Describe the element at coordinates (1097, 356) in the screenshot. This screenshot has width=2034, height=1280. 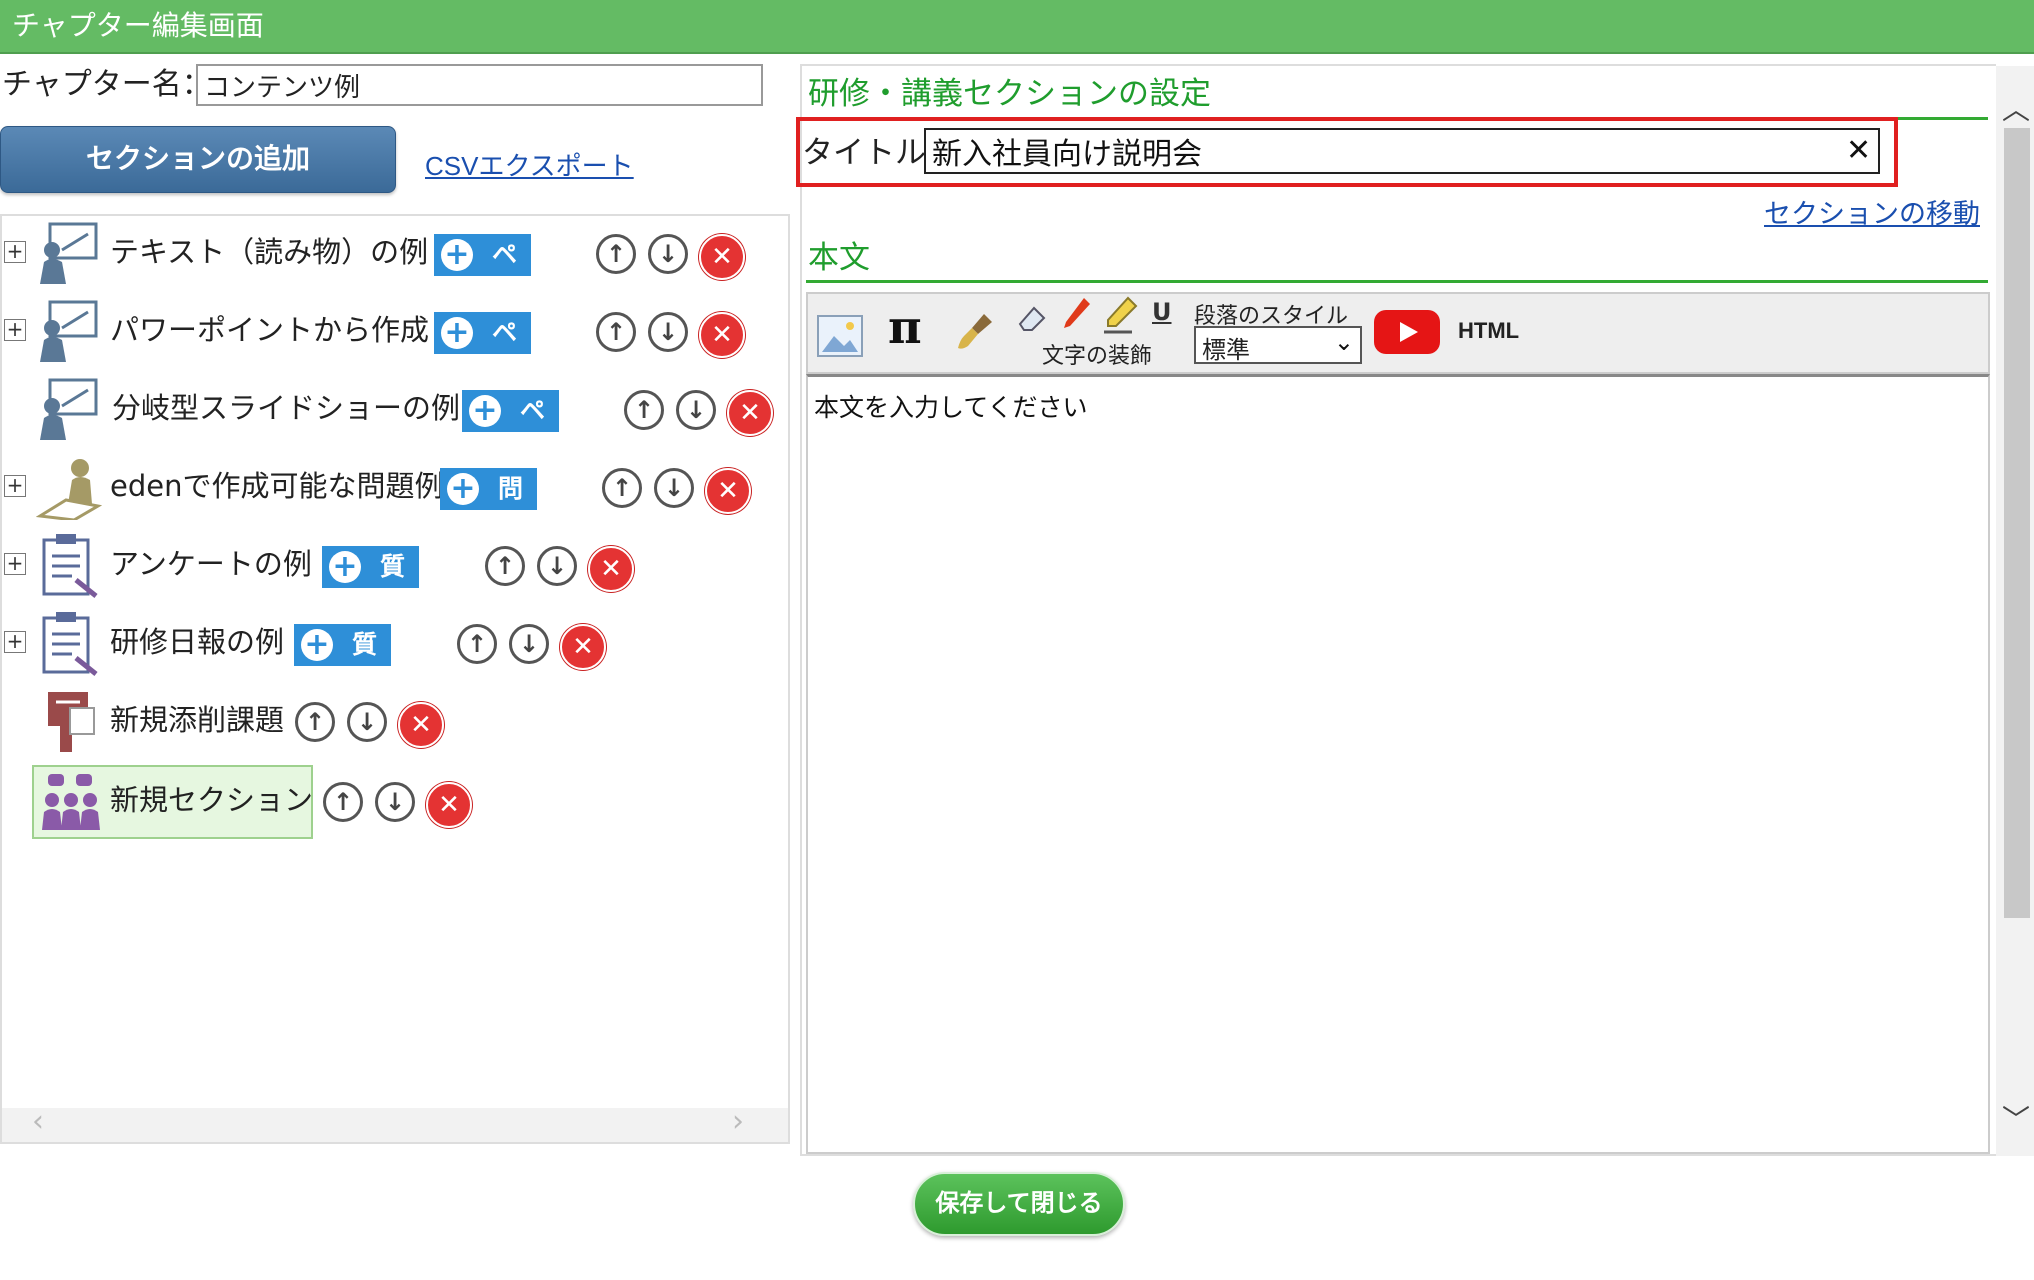
I see `text-decoration-label: 文字の装飾` at that location.